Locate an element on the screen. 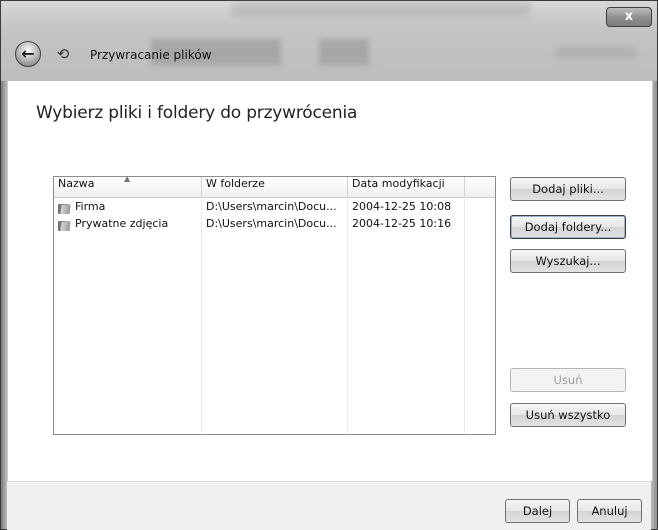  row-date: 2004-12-25 10:16 is located at coordinates (402, 223).